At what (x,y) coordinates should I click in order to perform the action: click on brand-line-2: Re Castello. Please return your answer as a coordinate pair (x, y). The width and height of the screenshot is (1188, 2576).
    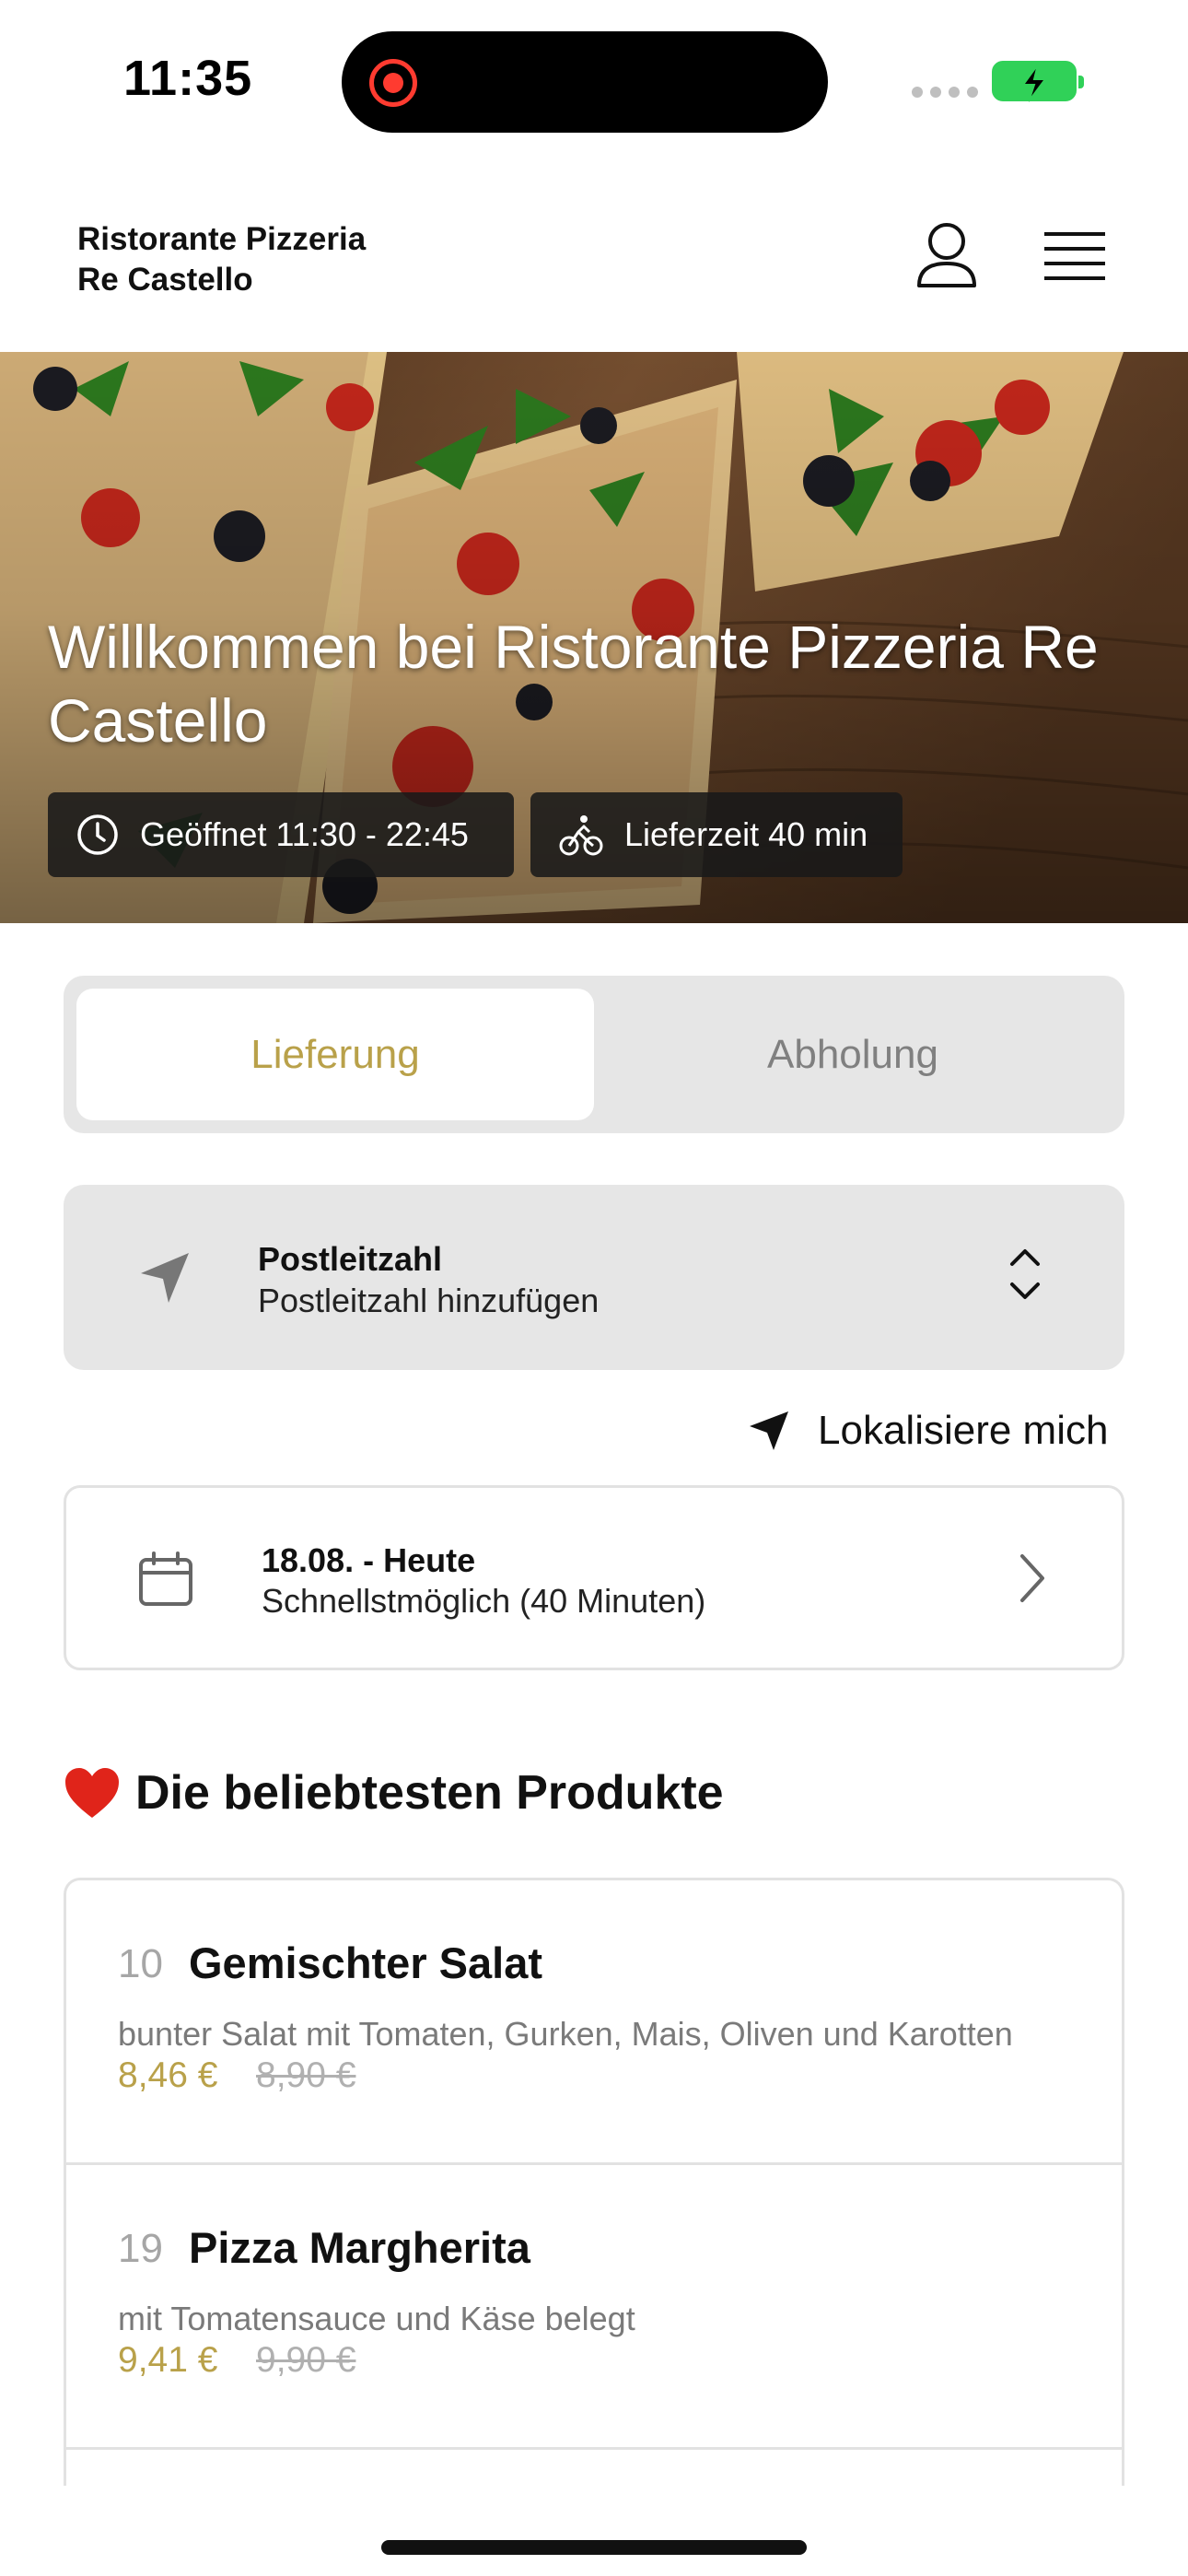
    Looking at the image, I should click on (165, 280).